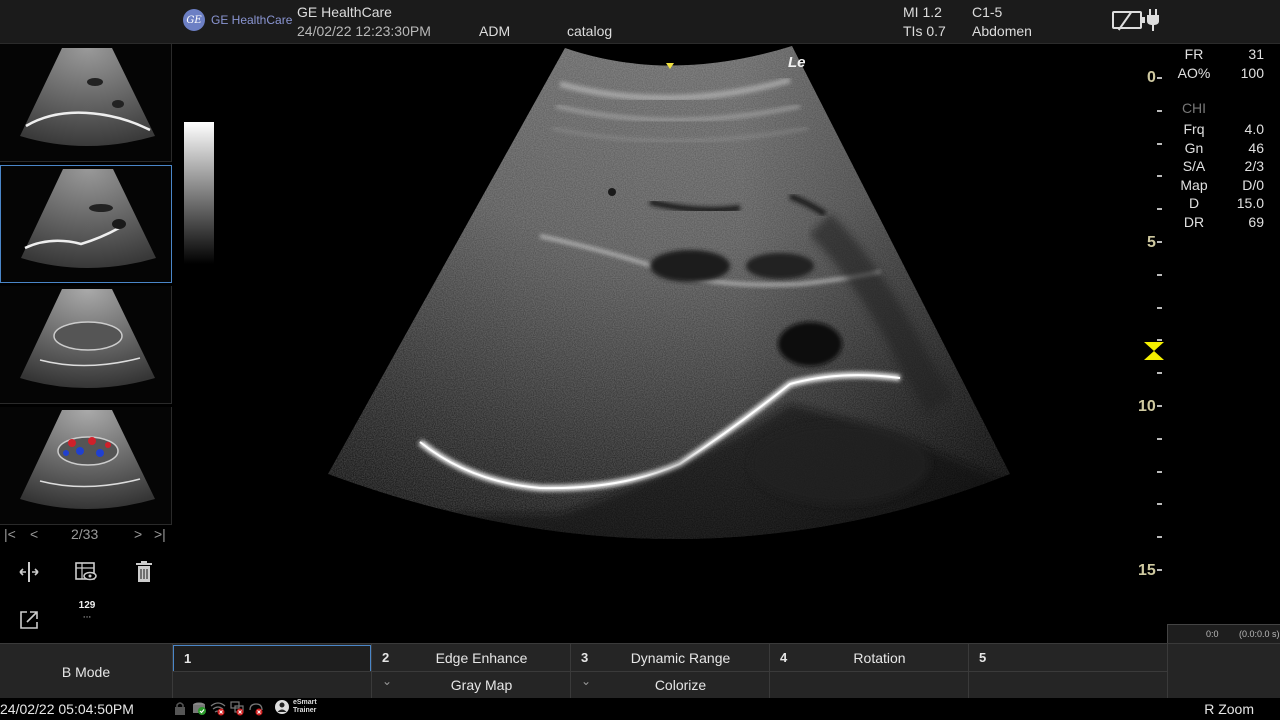 Image resolution: width=1280 pixels, height=720 pixels. I want to click on pager-first-button: |<, so click(10, 534).